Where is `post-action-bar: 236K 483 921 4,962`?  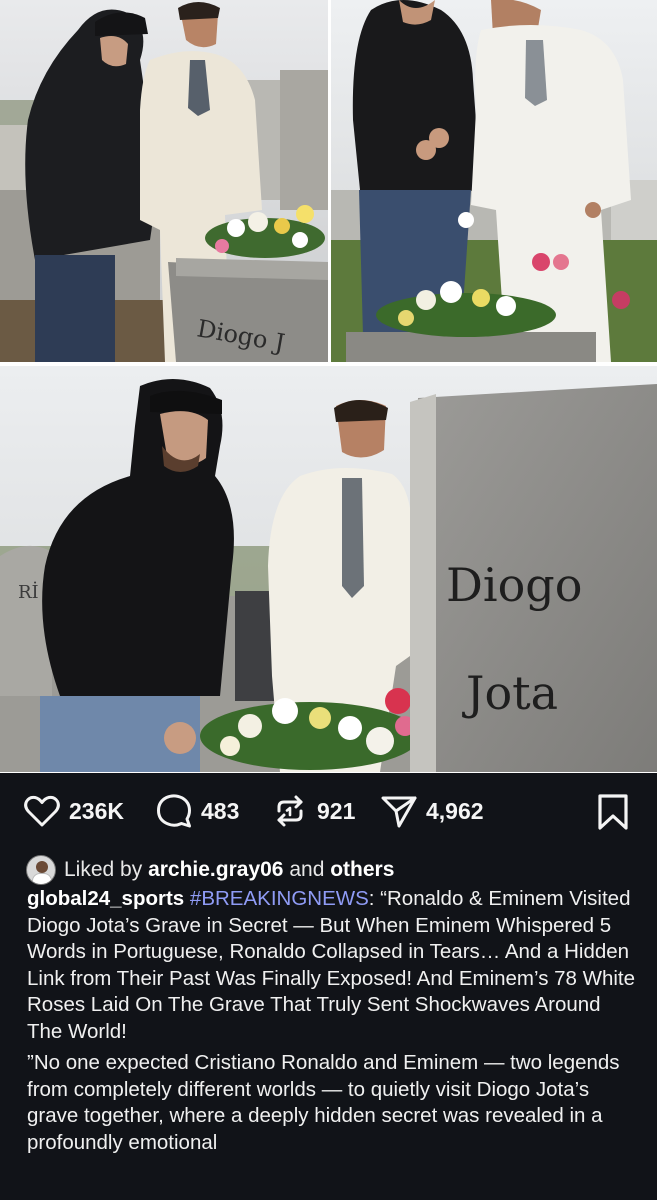 post-action-bar: 236K 483 921 4,962 is located at coordinates (328, 812).